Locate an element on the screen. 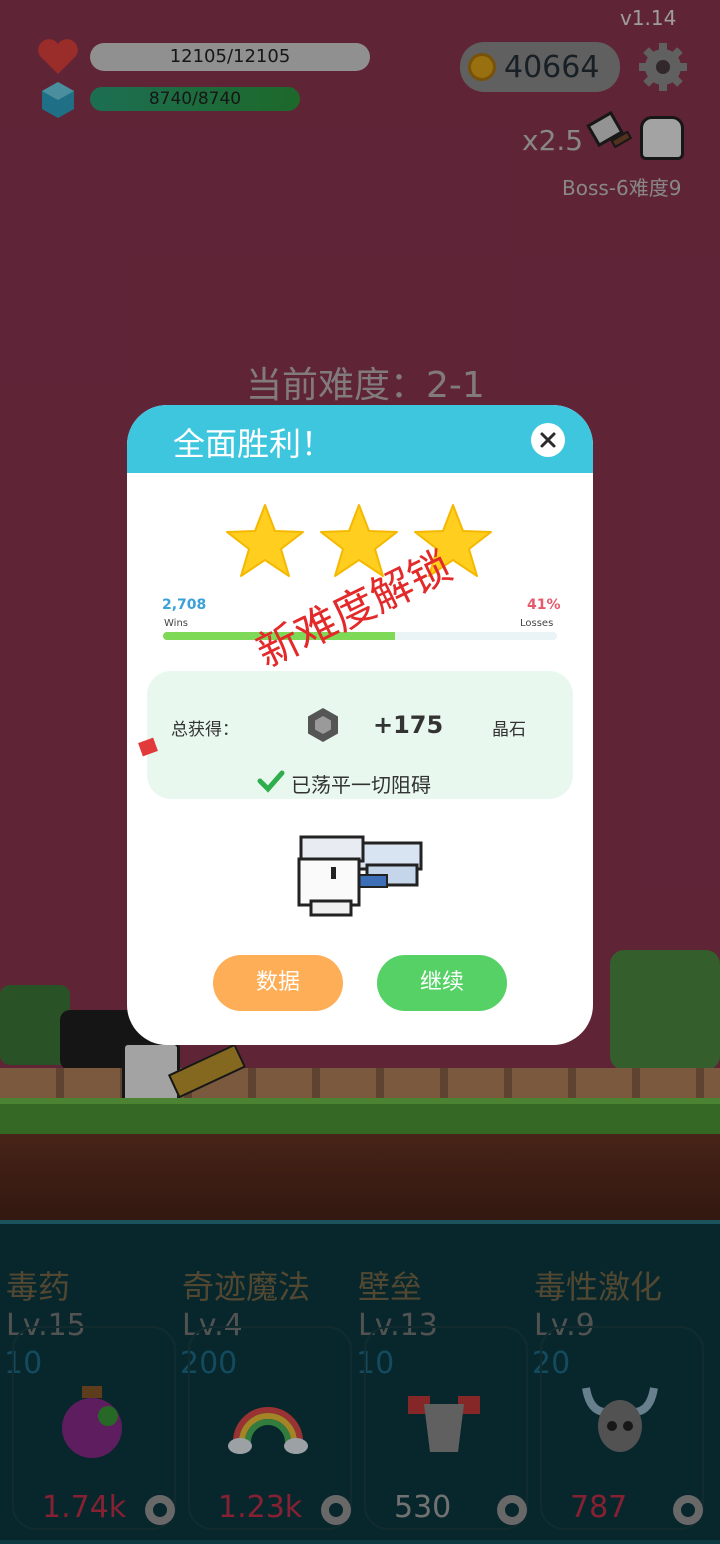 The height and width of the screenshot is (1544, 720). close-icon is located at coordinates (548, 440).